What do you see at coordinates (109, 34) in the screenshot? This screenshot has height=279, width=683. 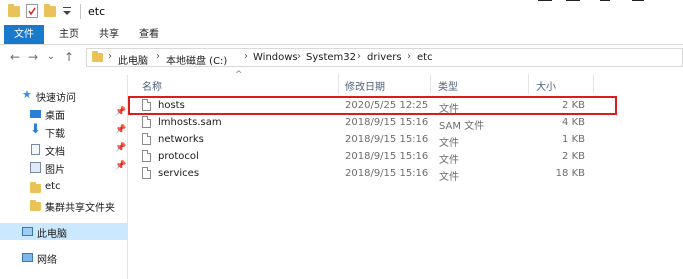 I see `tab-share: 共享` at bounding box center [109, 34].